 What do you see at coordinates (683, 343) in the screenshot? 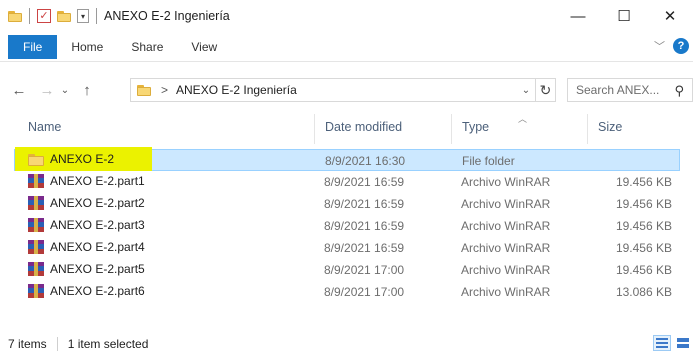
I see `large-icons-view-icon` at bounding box center [683, 343].